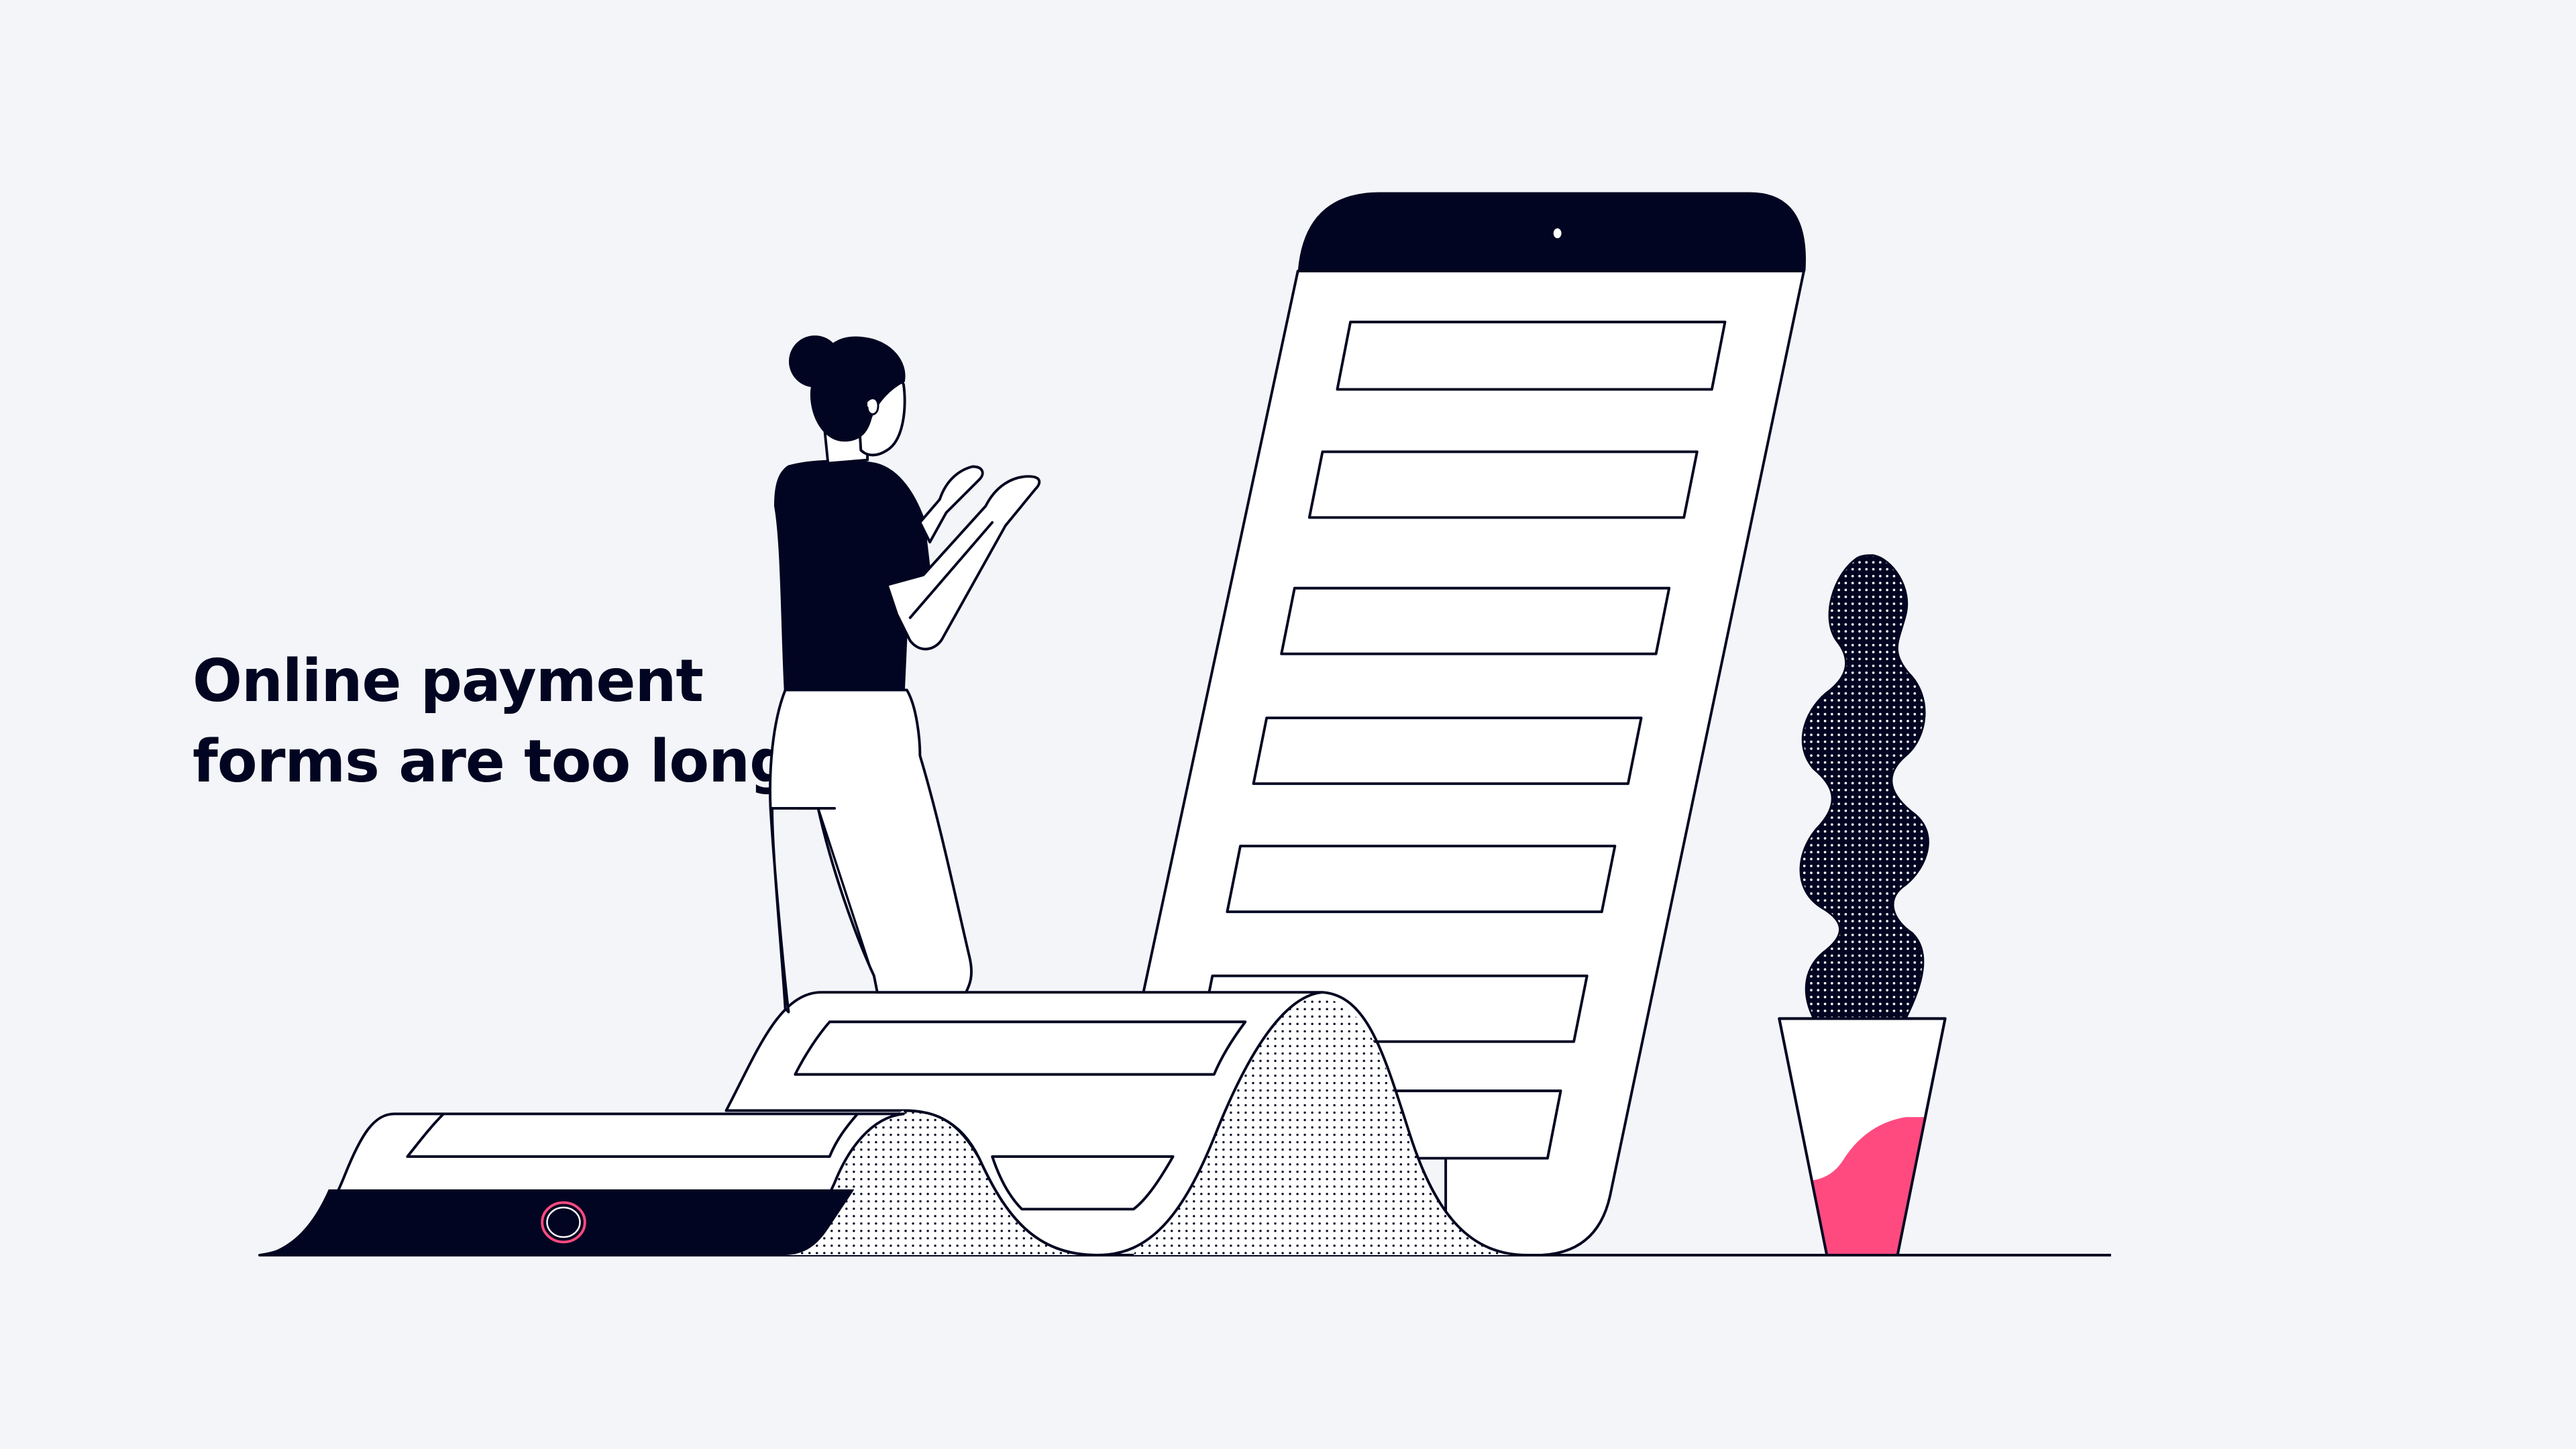 Image resolution: width=2576 pixels, height=1449 pixels. Describe the element at coordinates (1551, 232) in the screenshot. I see `phone-top-bar` at that location.